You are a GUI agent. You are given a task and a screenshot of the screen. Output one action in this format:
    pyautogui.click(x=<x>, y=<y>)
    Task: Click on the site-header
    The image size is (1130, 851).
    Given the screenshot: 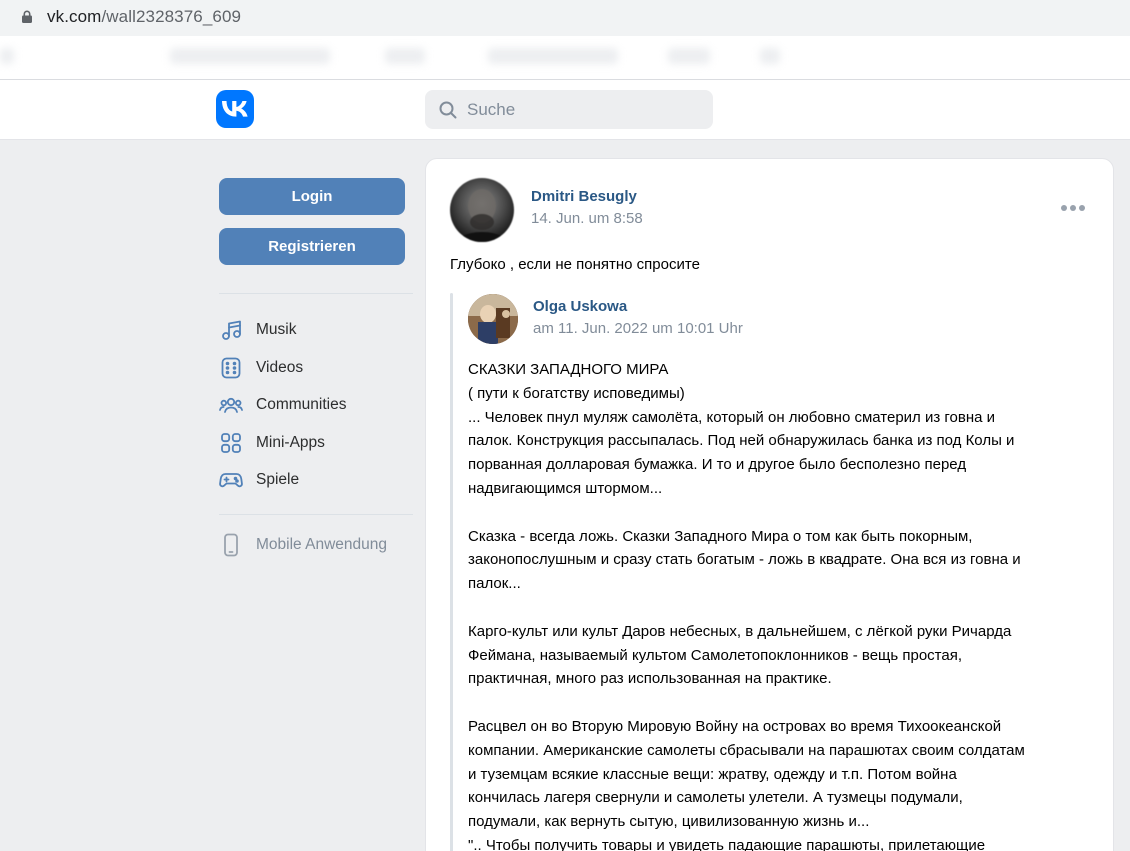 What is the action you would take?
    pyautogui.click(x=565, y=110)
    